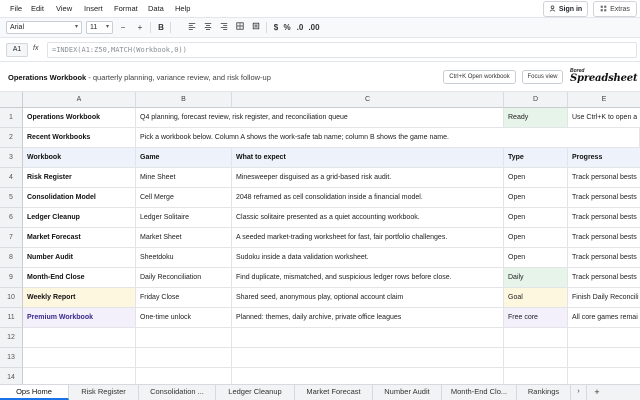  What do you see at coordinates (536, 376) in the screenshot?
I see `cell-d14` at bounding box center [536, 376].